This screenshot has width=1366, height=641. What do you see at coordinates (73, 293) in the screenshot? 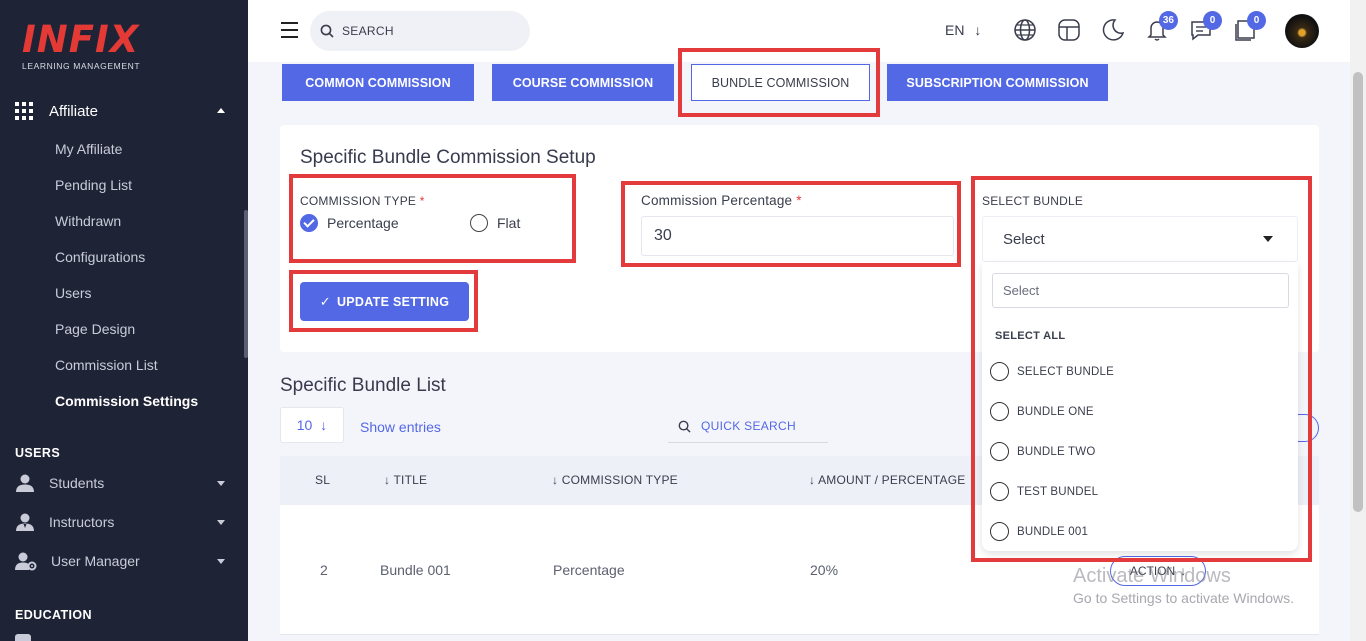
I see `sidebar-item-users: Users` at bounding box center [73, 293].